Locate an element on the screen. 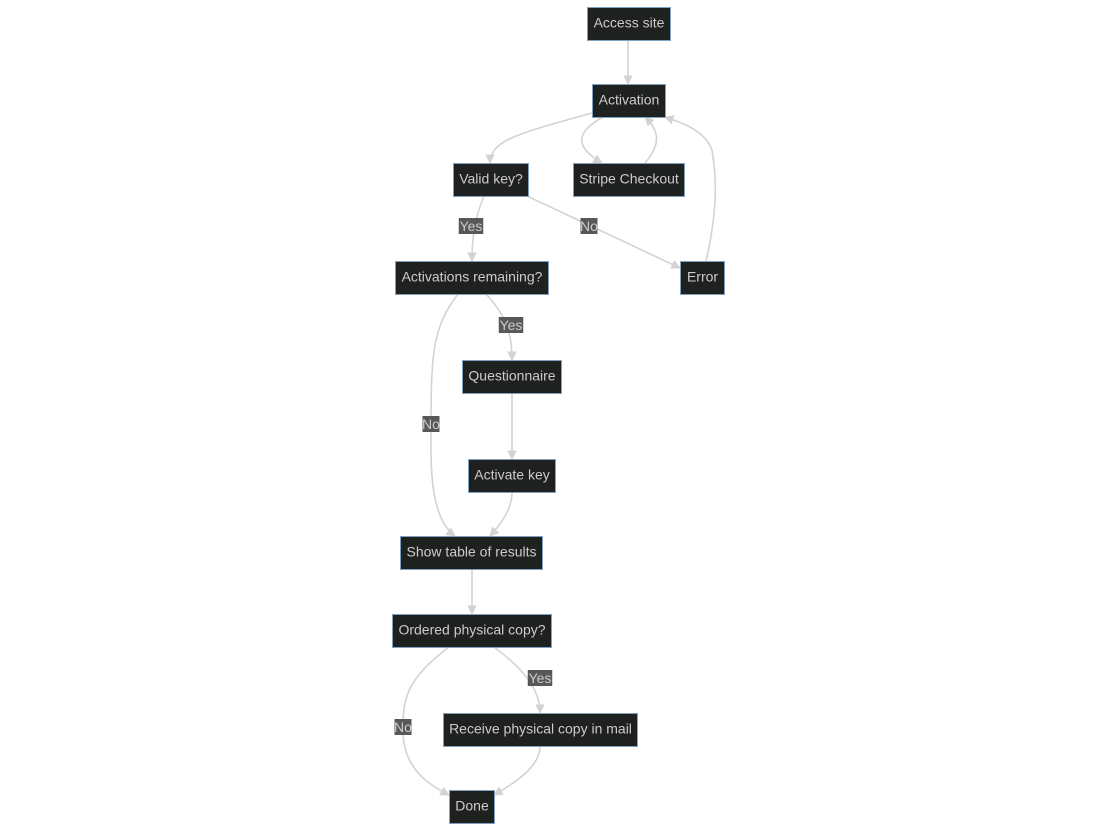 This screenshot has width=1116, height=831. node-valid: Valid key? is located at coordinates (491, 180).